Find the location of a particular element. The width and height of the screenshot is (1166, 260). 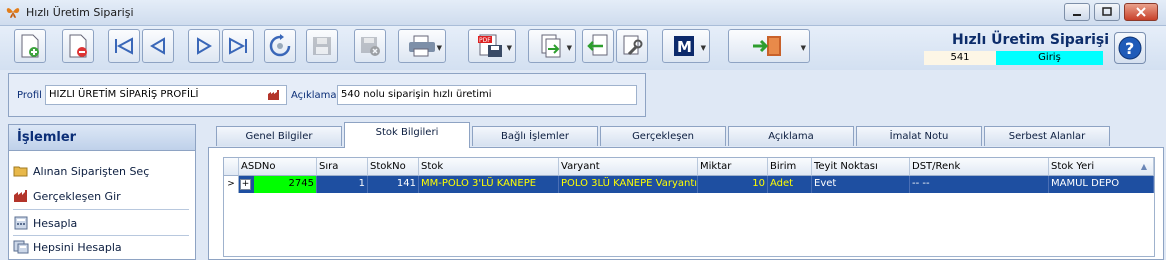

cancel-save-button is located at coordinates (370, 46).